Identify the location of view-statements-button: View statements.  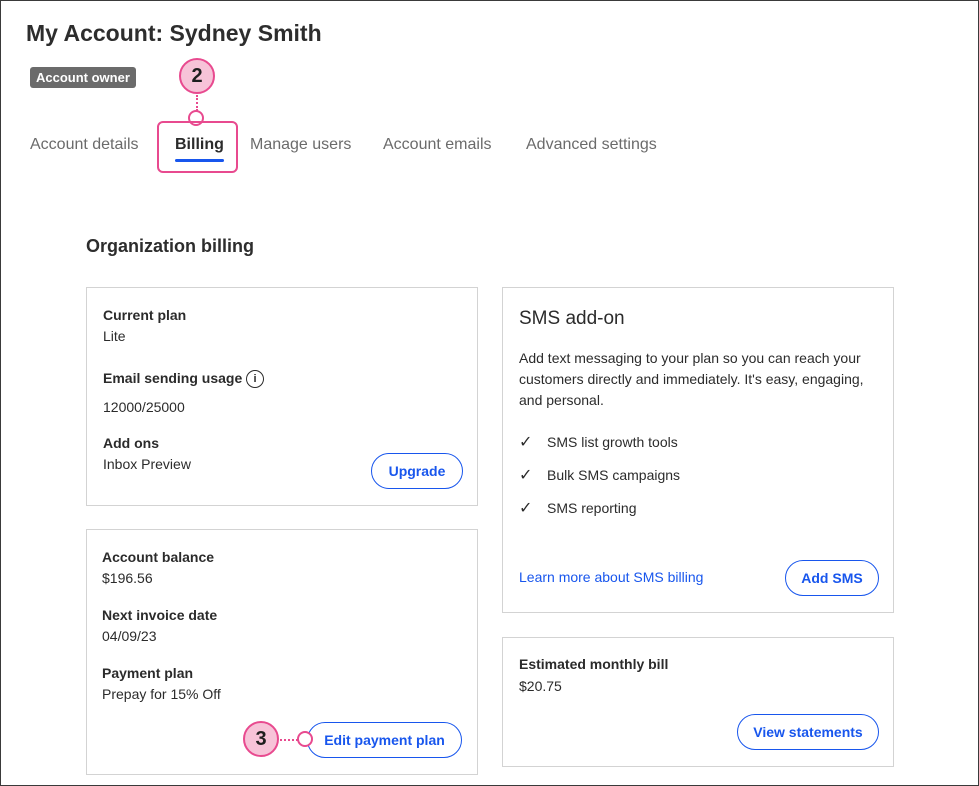
(808, 732).